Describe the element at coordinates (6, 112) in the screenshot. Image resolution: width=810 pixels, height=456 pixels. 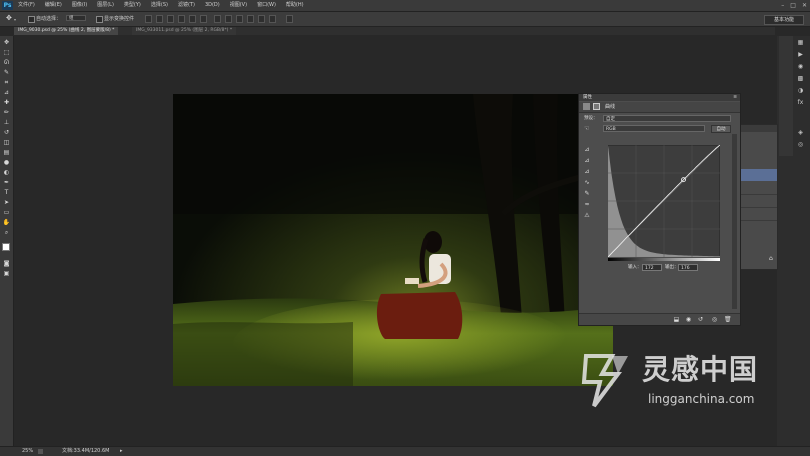
I see `brush-tool-icon: ✏` at that location.